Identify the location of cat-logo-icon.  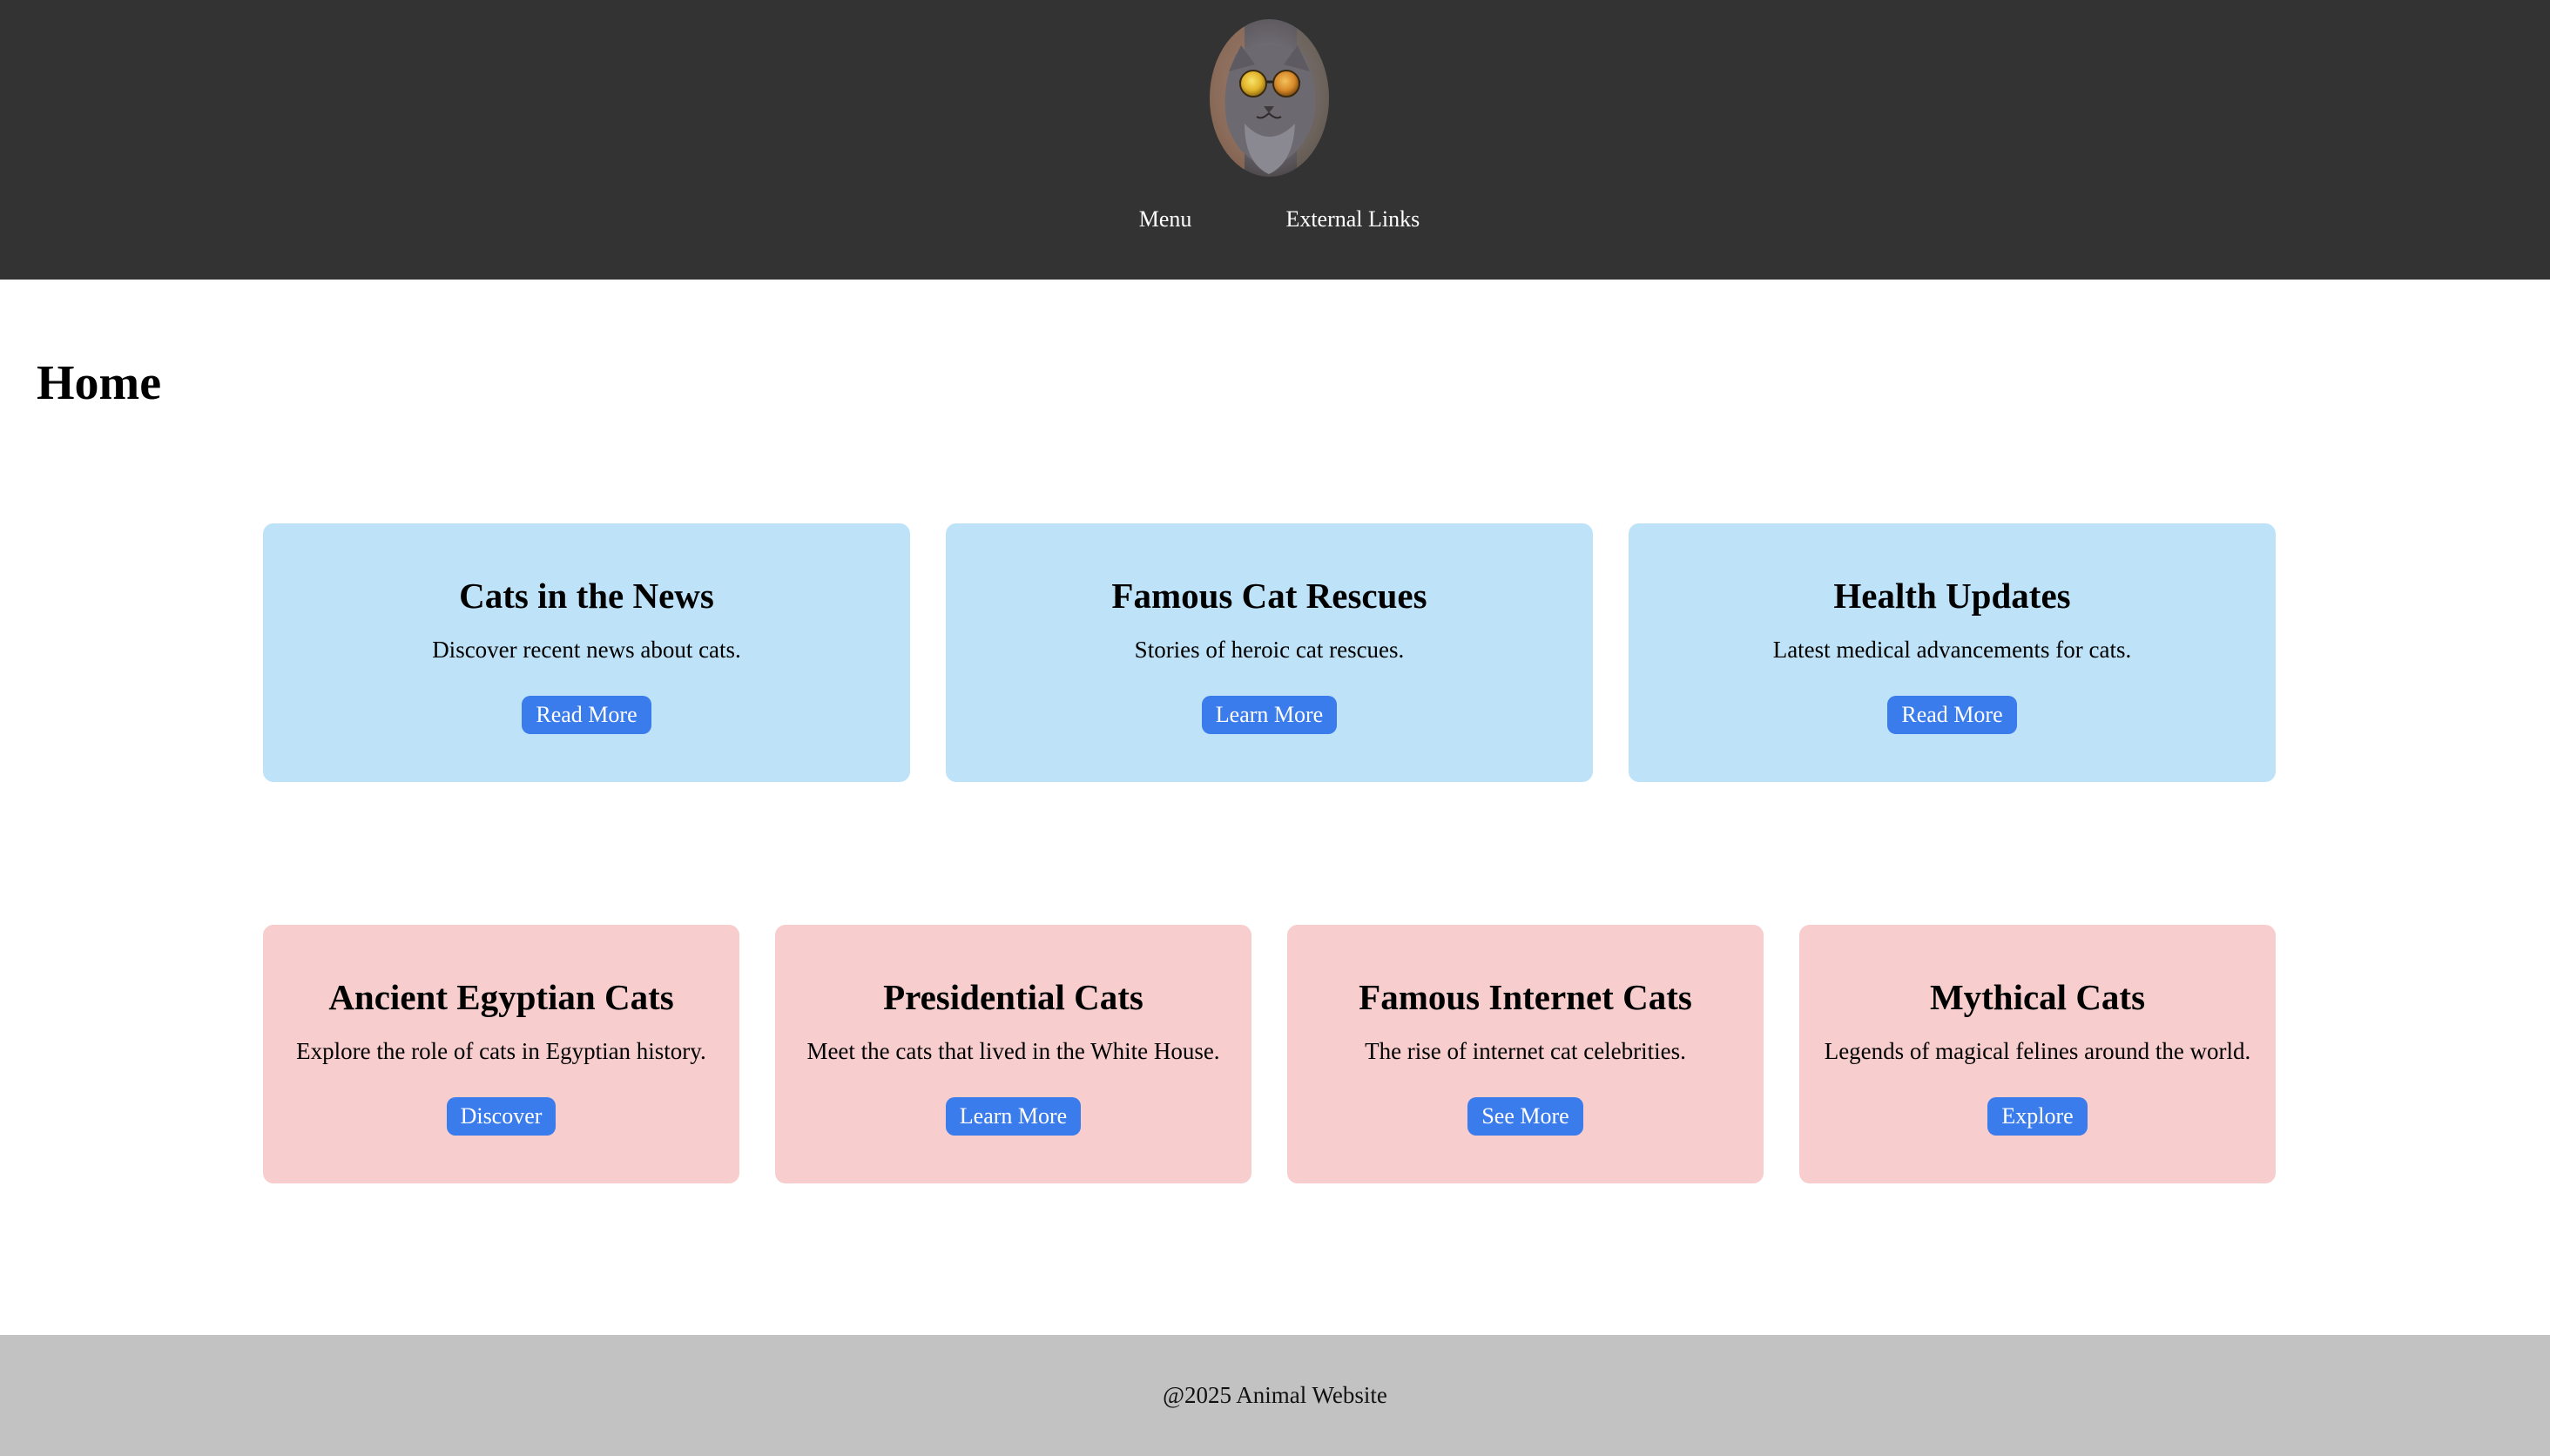
(1270, 98).